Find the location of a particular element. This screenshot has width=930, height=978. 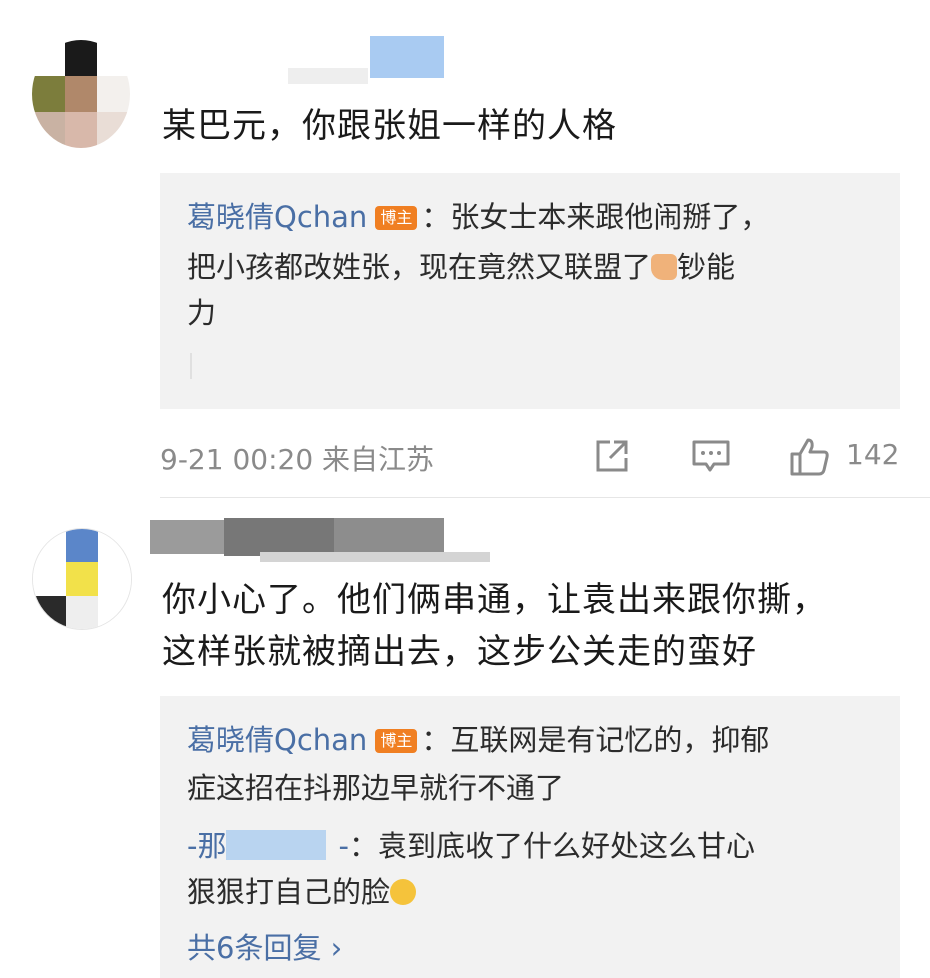

reply-line: 症这招在抖那边早就行不通了 is located at coordinates (528, 788).